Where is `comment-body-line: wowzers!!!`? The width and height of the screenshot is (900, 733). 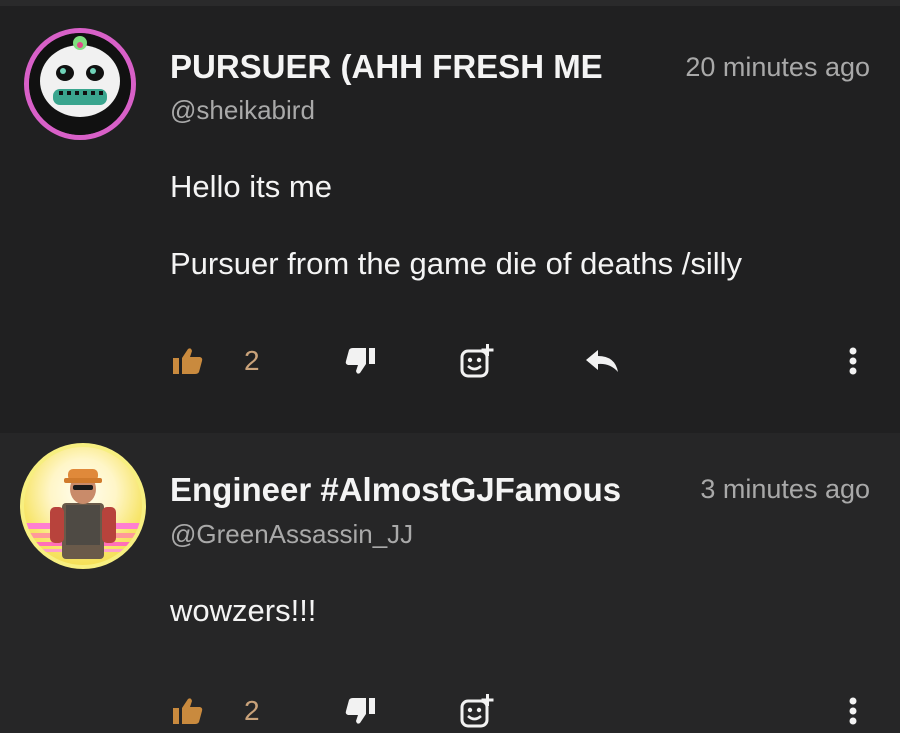
comment-body-line: wowzers!!! is located at coordinates (243, 610).